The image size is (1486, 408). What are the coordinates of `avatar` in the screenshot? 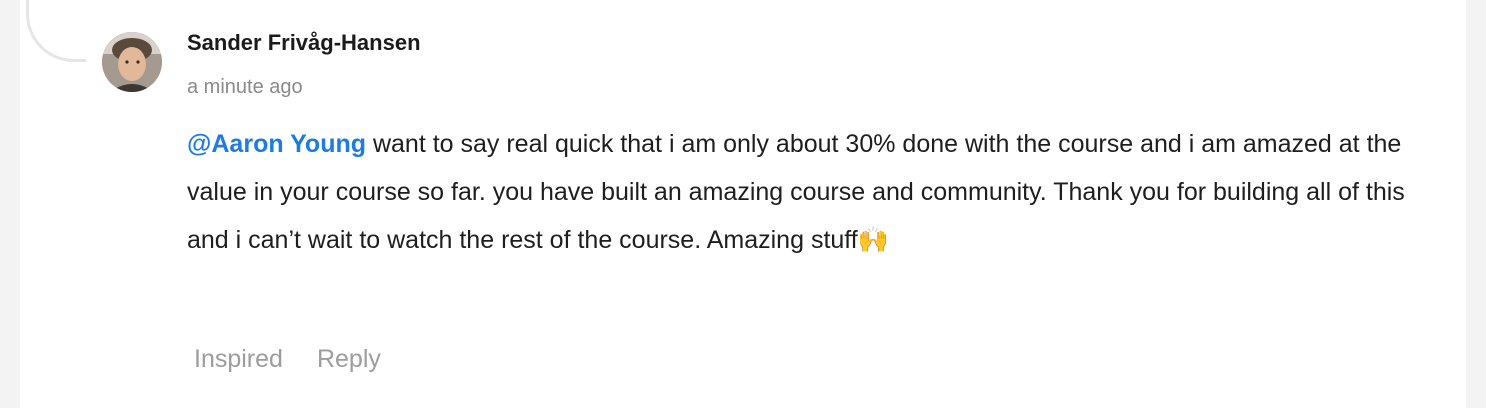 It's located at (132, 62).